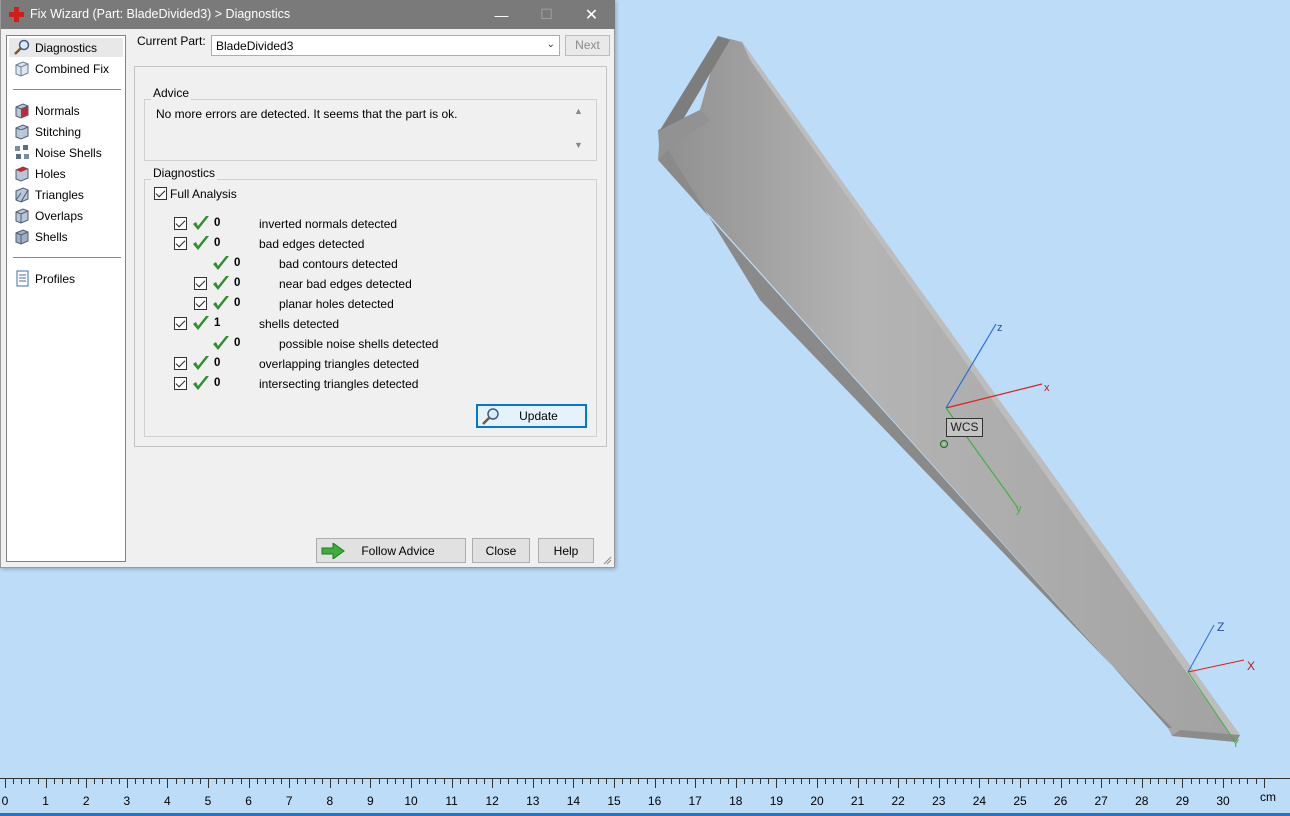 Image resolution: width=1290 pixels, height=816 pixels. I want to click on diagnostic-label: near bad edges detected, so click(345, 284).